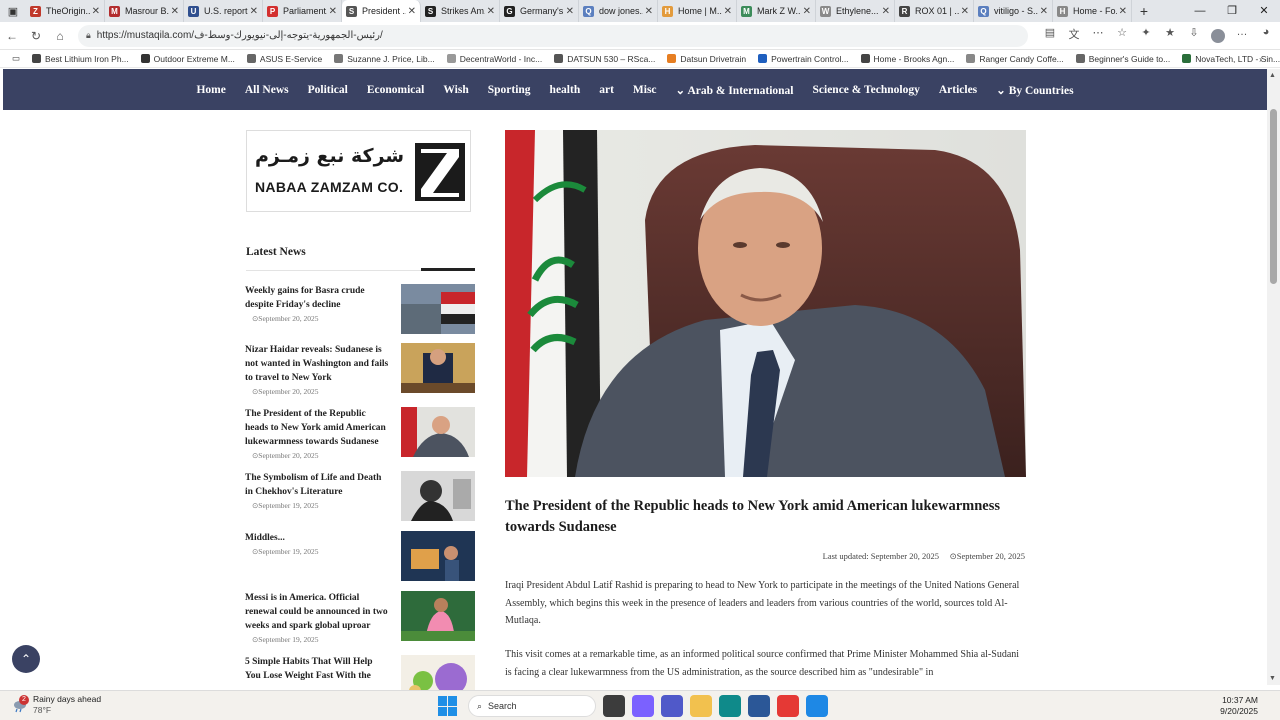 The image size is (1280, 720). What do you see at coordinates (223, 11) in the screenshot?
I see `browser-tab: U U.S. report...✕` at bounding box center [223, 11].